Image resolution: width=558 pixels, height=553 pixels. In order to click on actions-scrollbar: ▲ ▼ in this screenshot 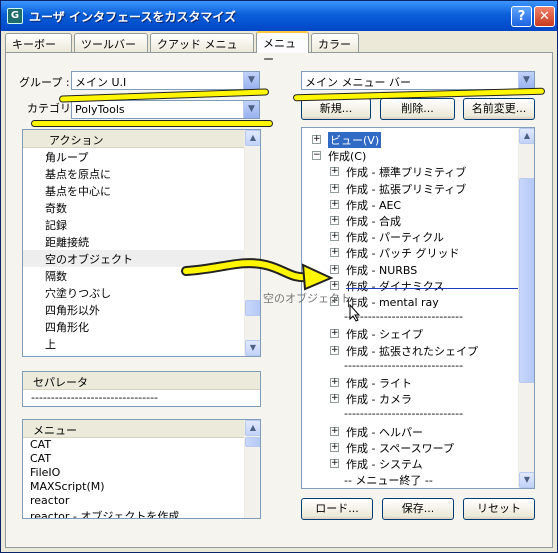, I will do `click(252, 243)`.